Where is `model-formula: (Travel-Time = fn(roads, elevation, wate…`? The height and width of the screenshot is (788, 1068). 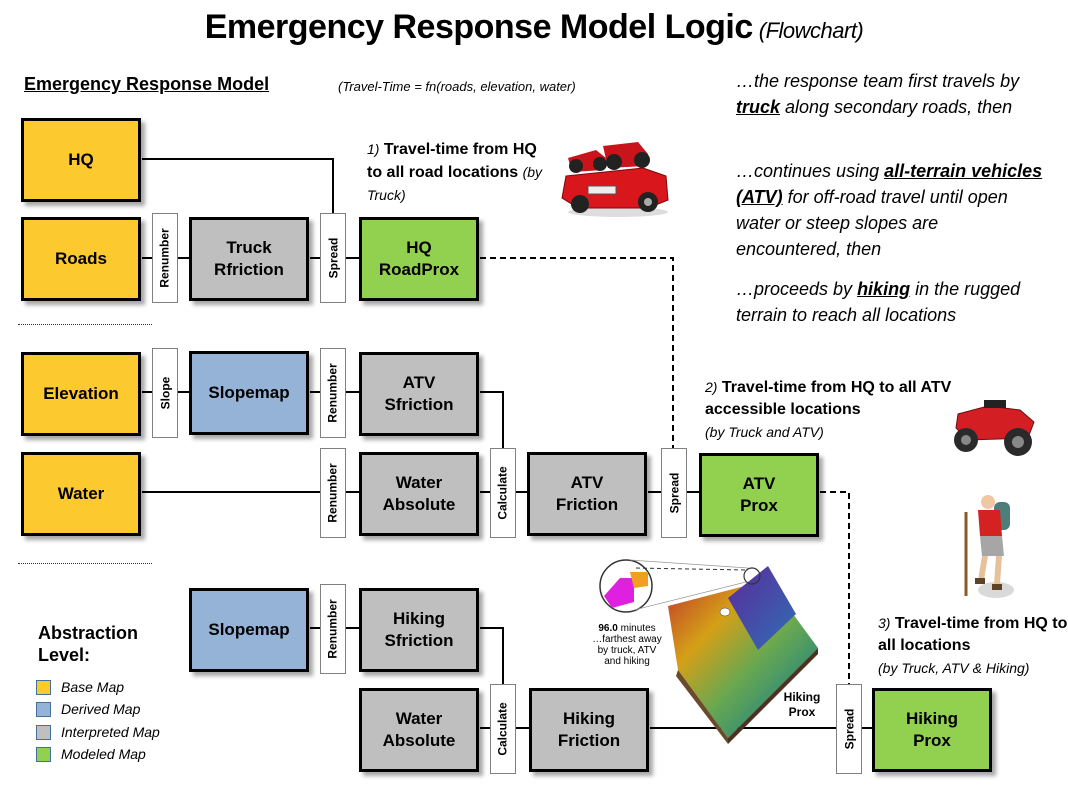
model-formula: (Travel-Time = fn(roads, elevation, wate… is located at coordinates (457, 86).